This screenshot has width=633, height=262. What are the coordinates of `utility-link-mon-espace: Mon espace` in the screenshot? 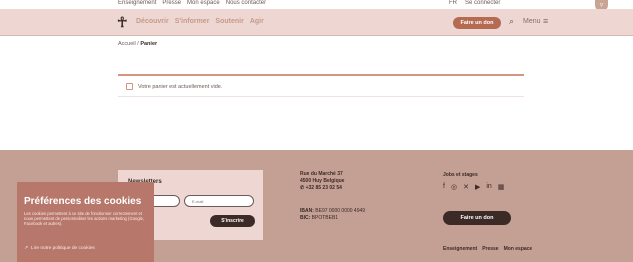 It's located at (203, 3).